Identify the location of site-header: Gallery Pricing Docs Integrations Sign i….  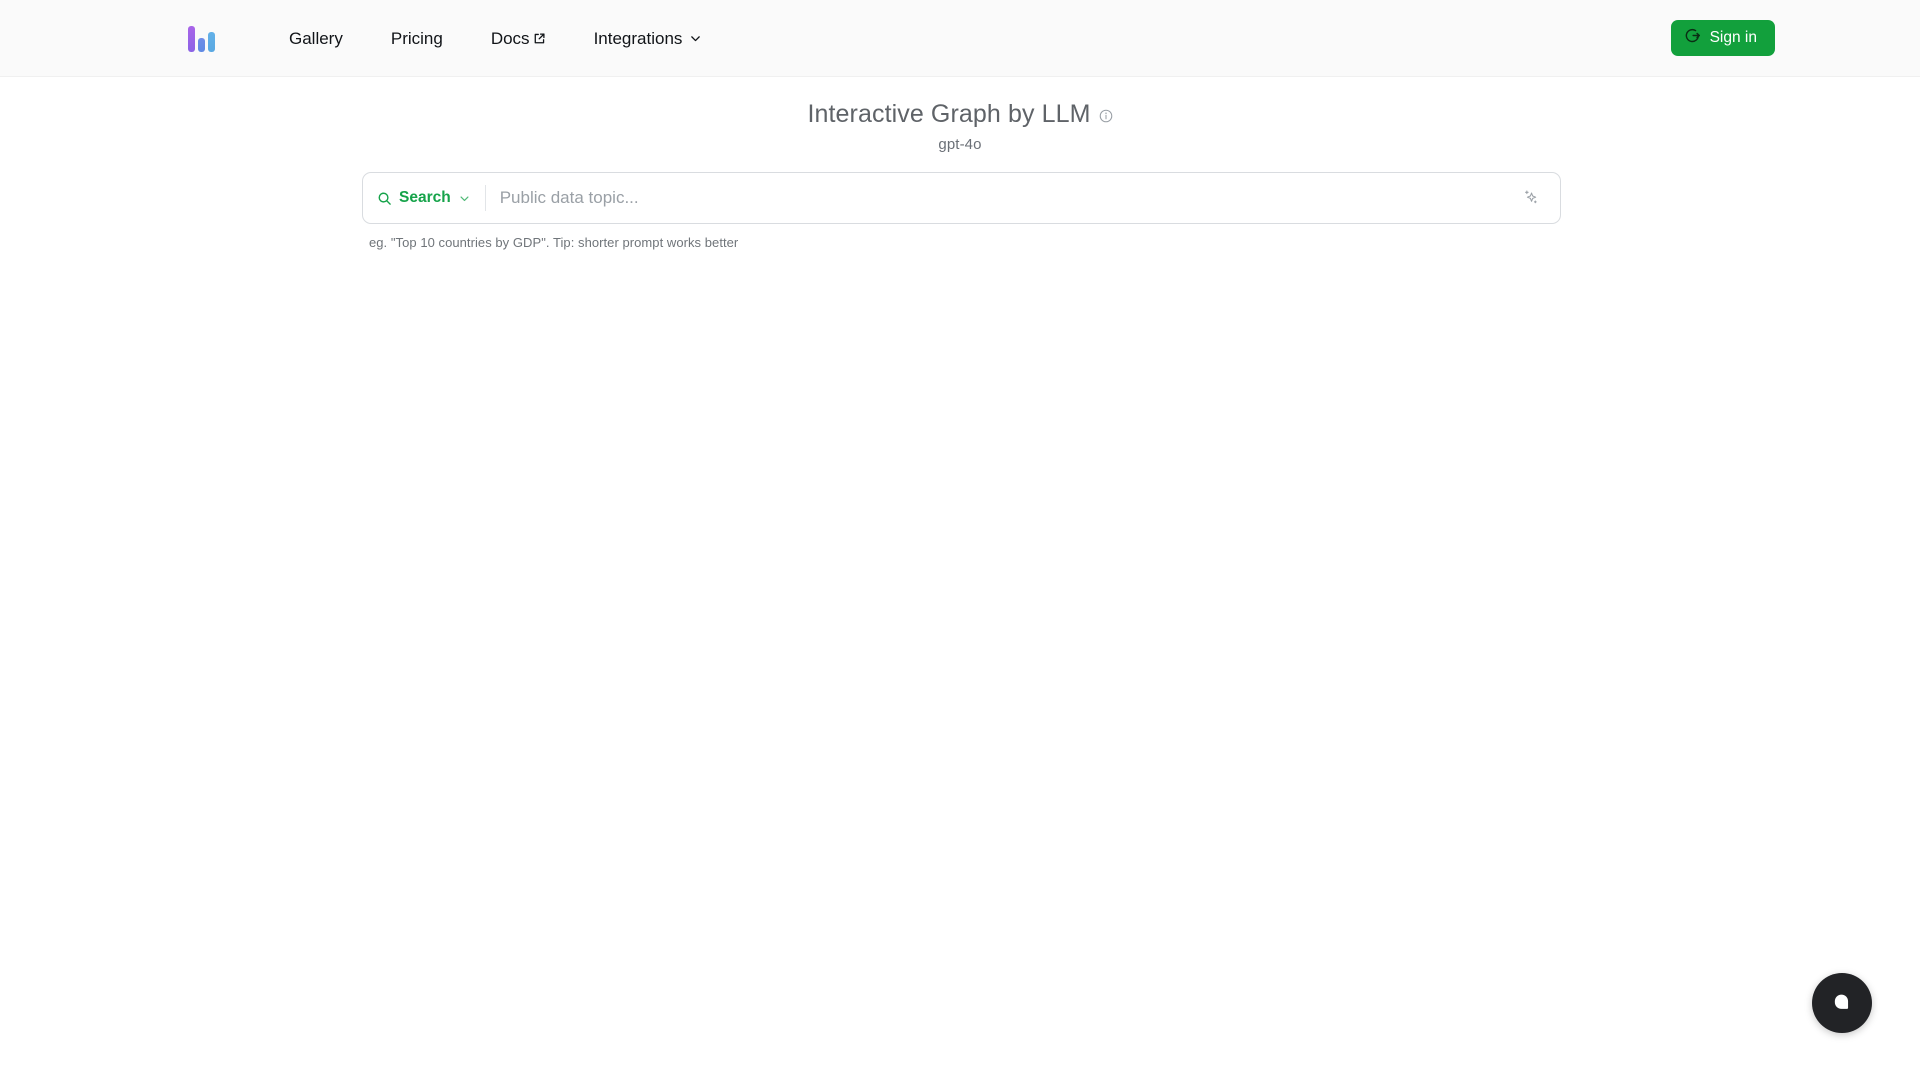
(960, 38).